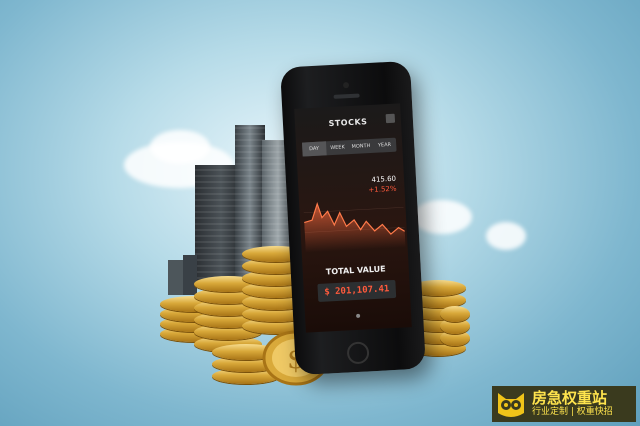  I want to click on menu-icon, so click(390, 118).